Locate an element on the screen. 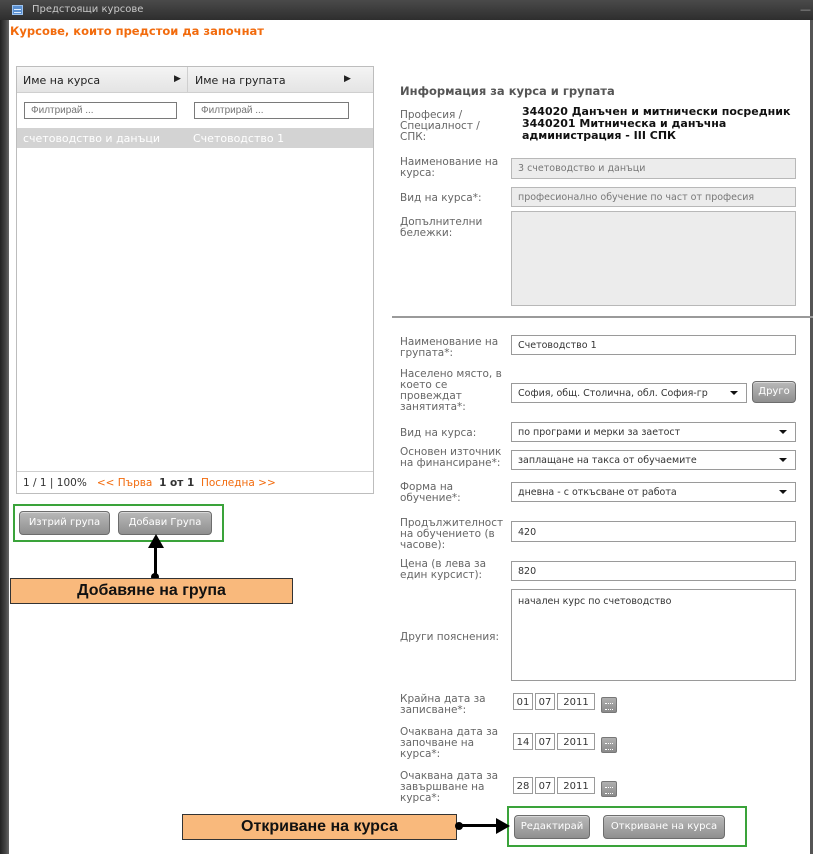 This screenshot has height=854, width=813. end-date: 28 07 2011 is located at coordinates (568, 787).